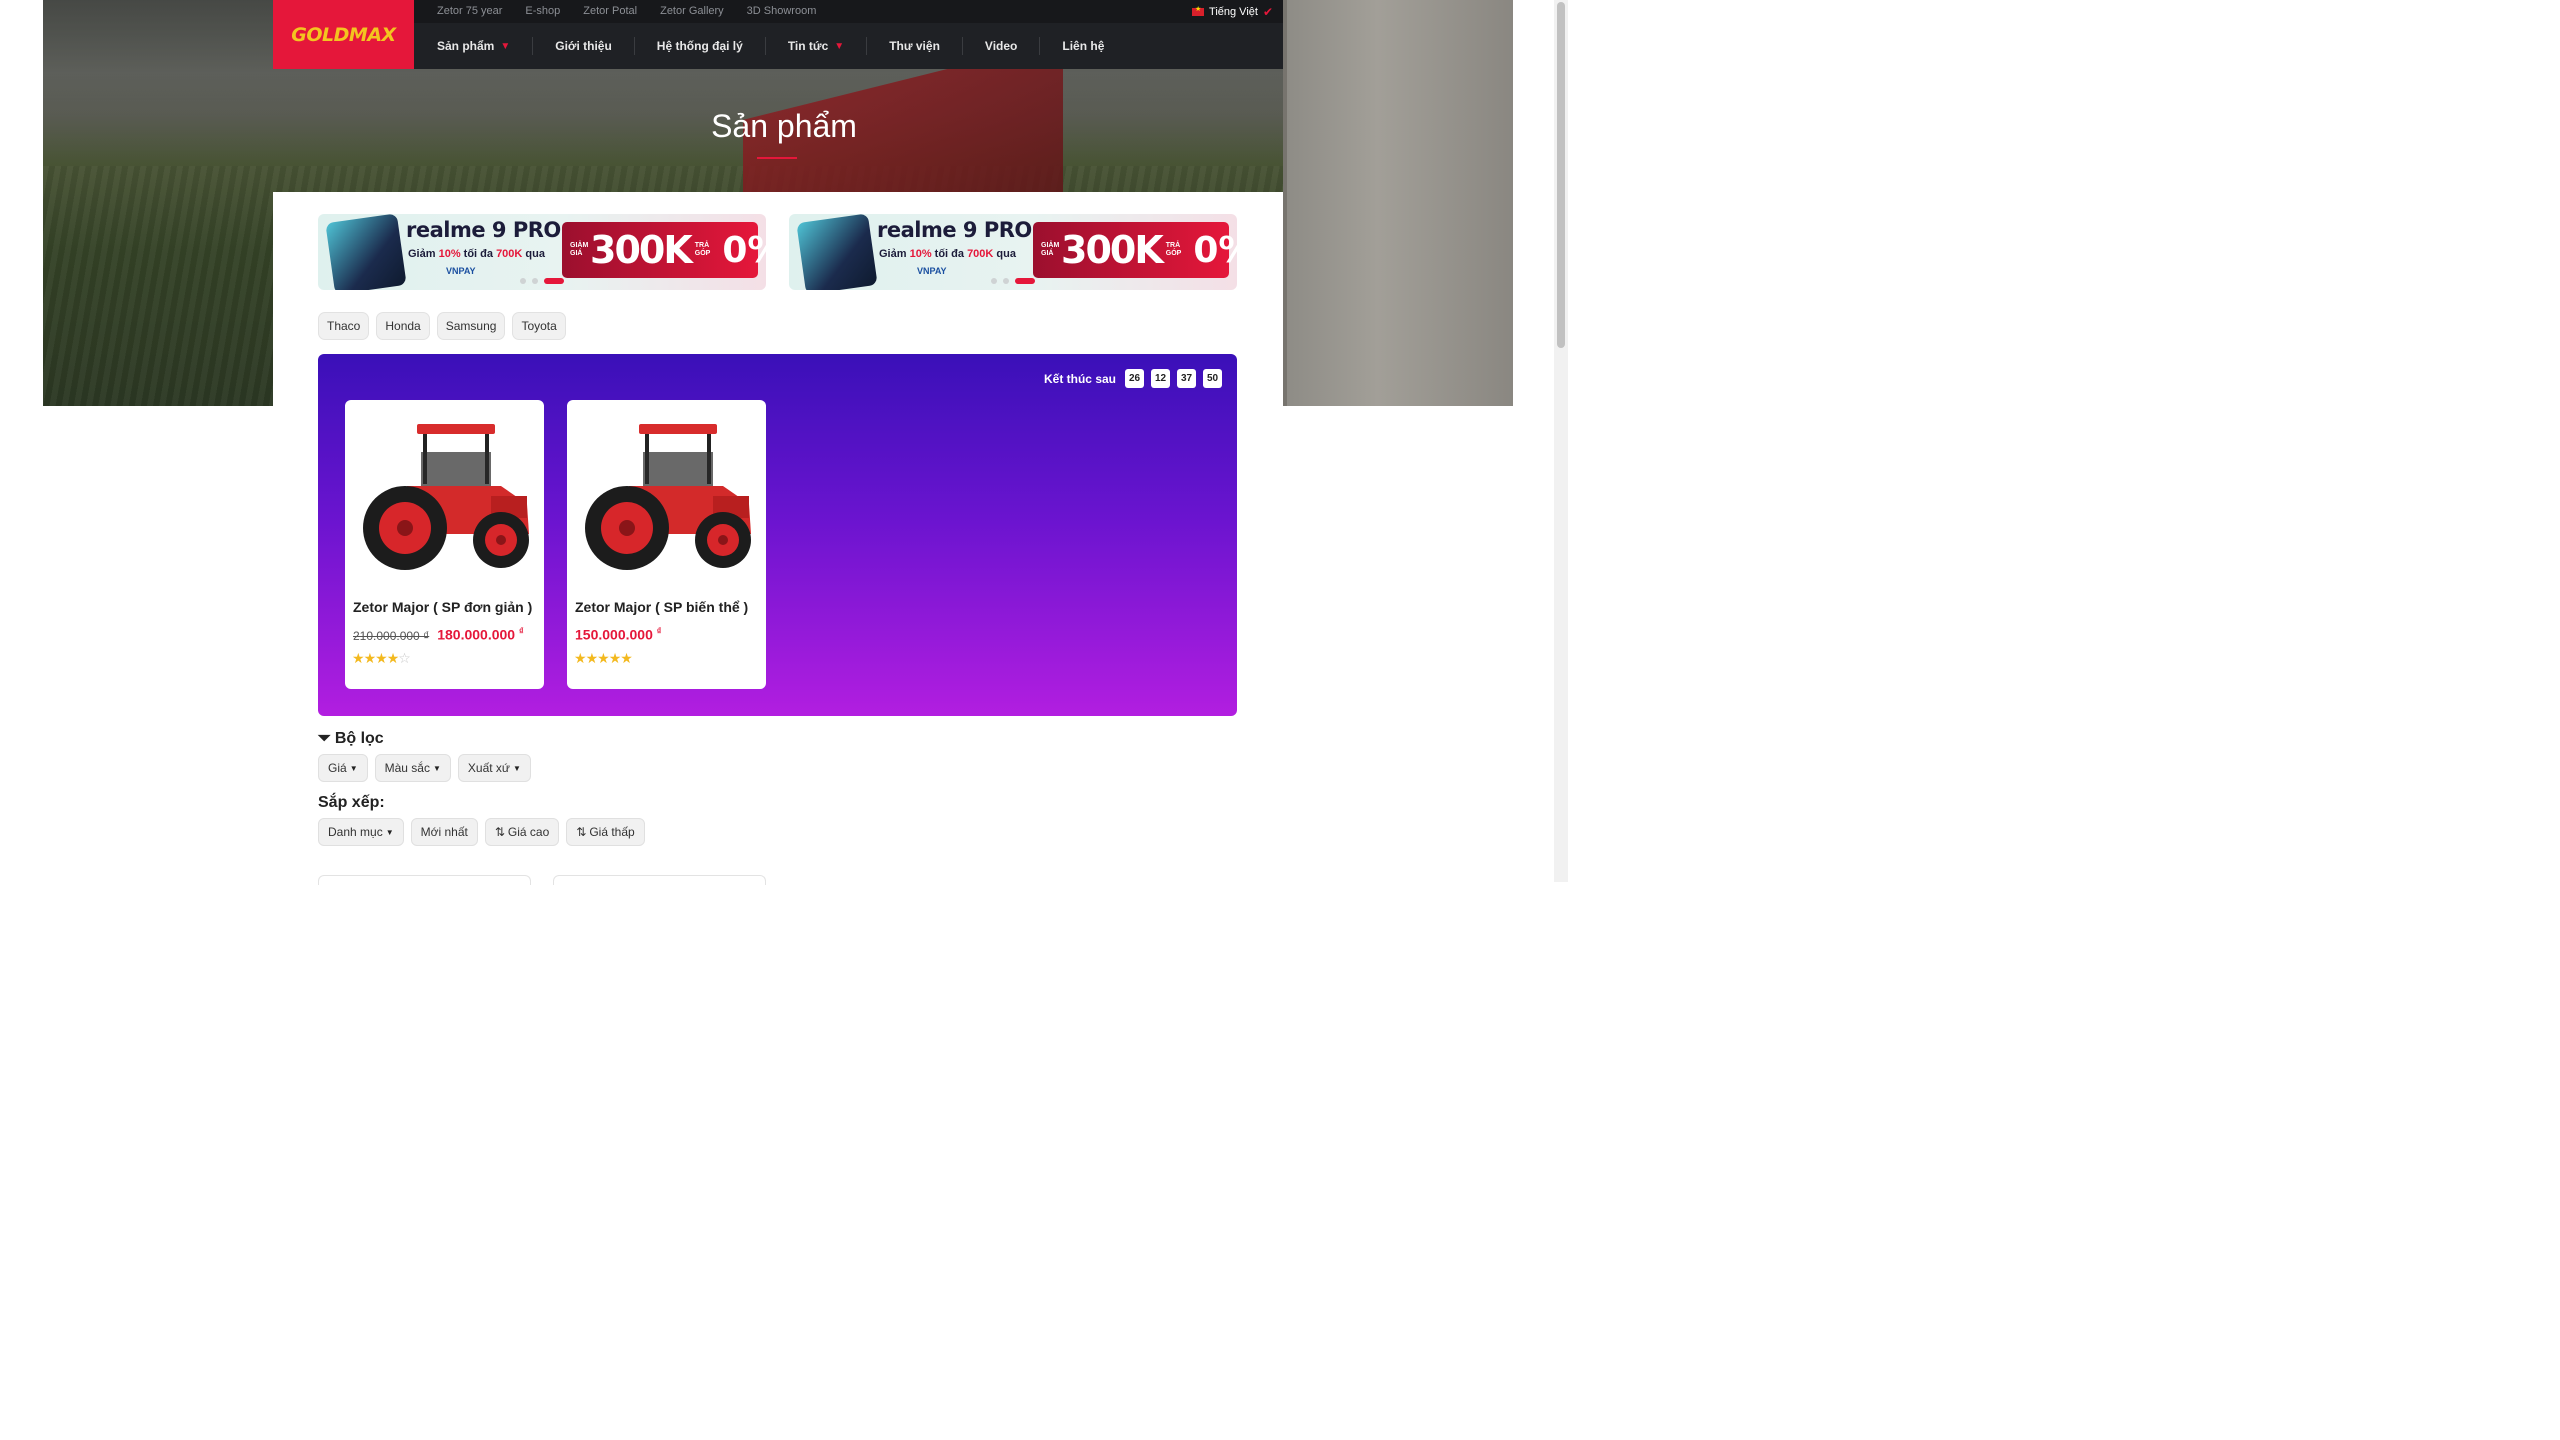 The height and width of the screenshot is (1440, 2560). Describe the element at coordinates (1186, 378) in the screenshot. I see `countdown-minutes: 37` at that location.